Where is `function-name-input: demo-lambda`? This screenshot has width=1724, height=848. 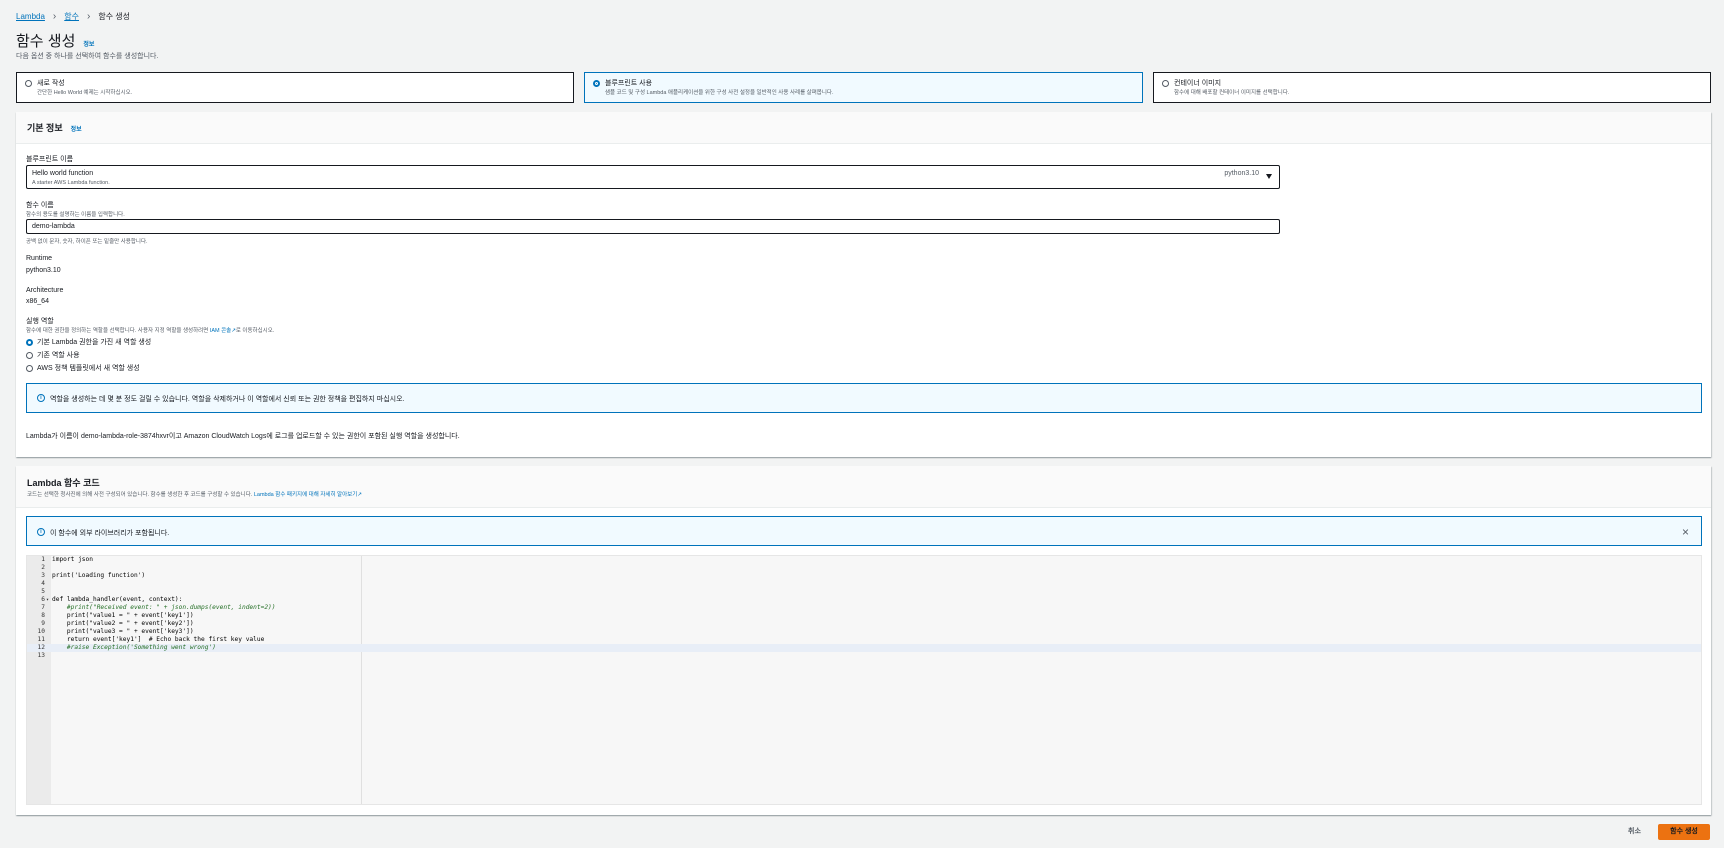 function-name-input: demo-lambda is located at coordinates (653, 226).